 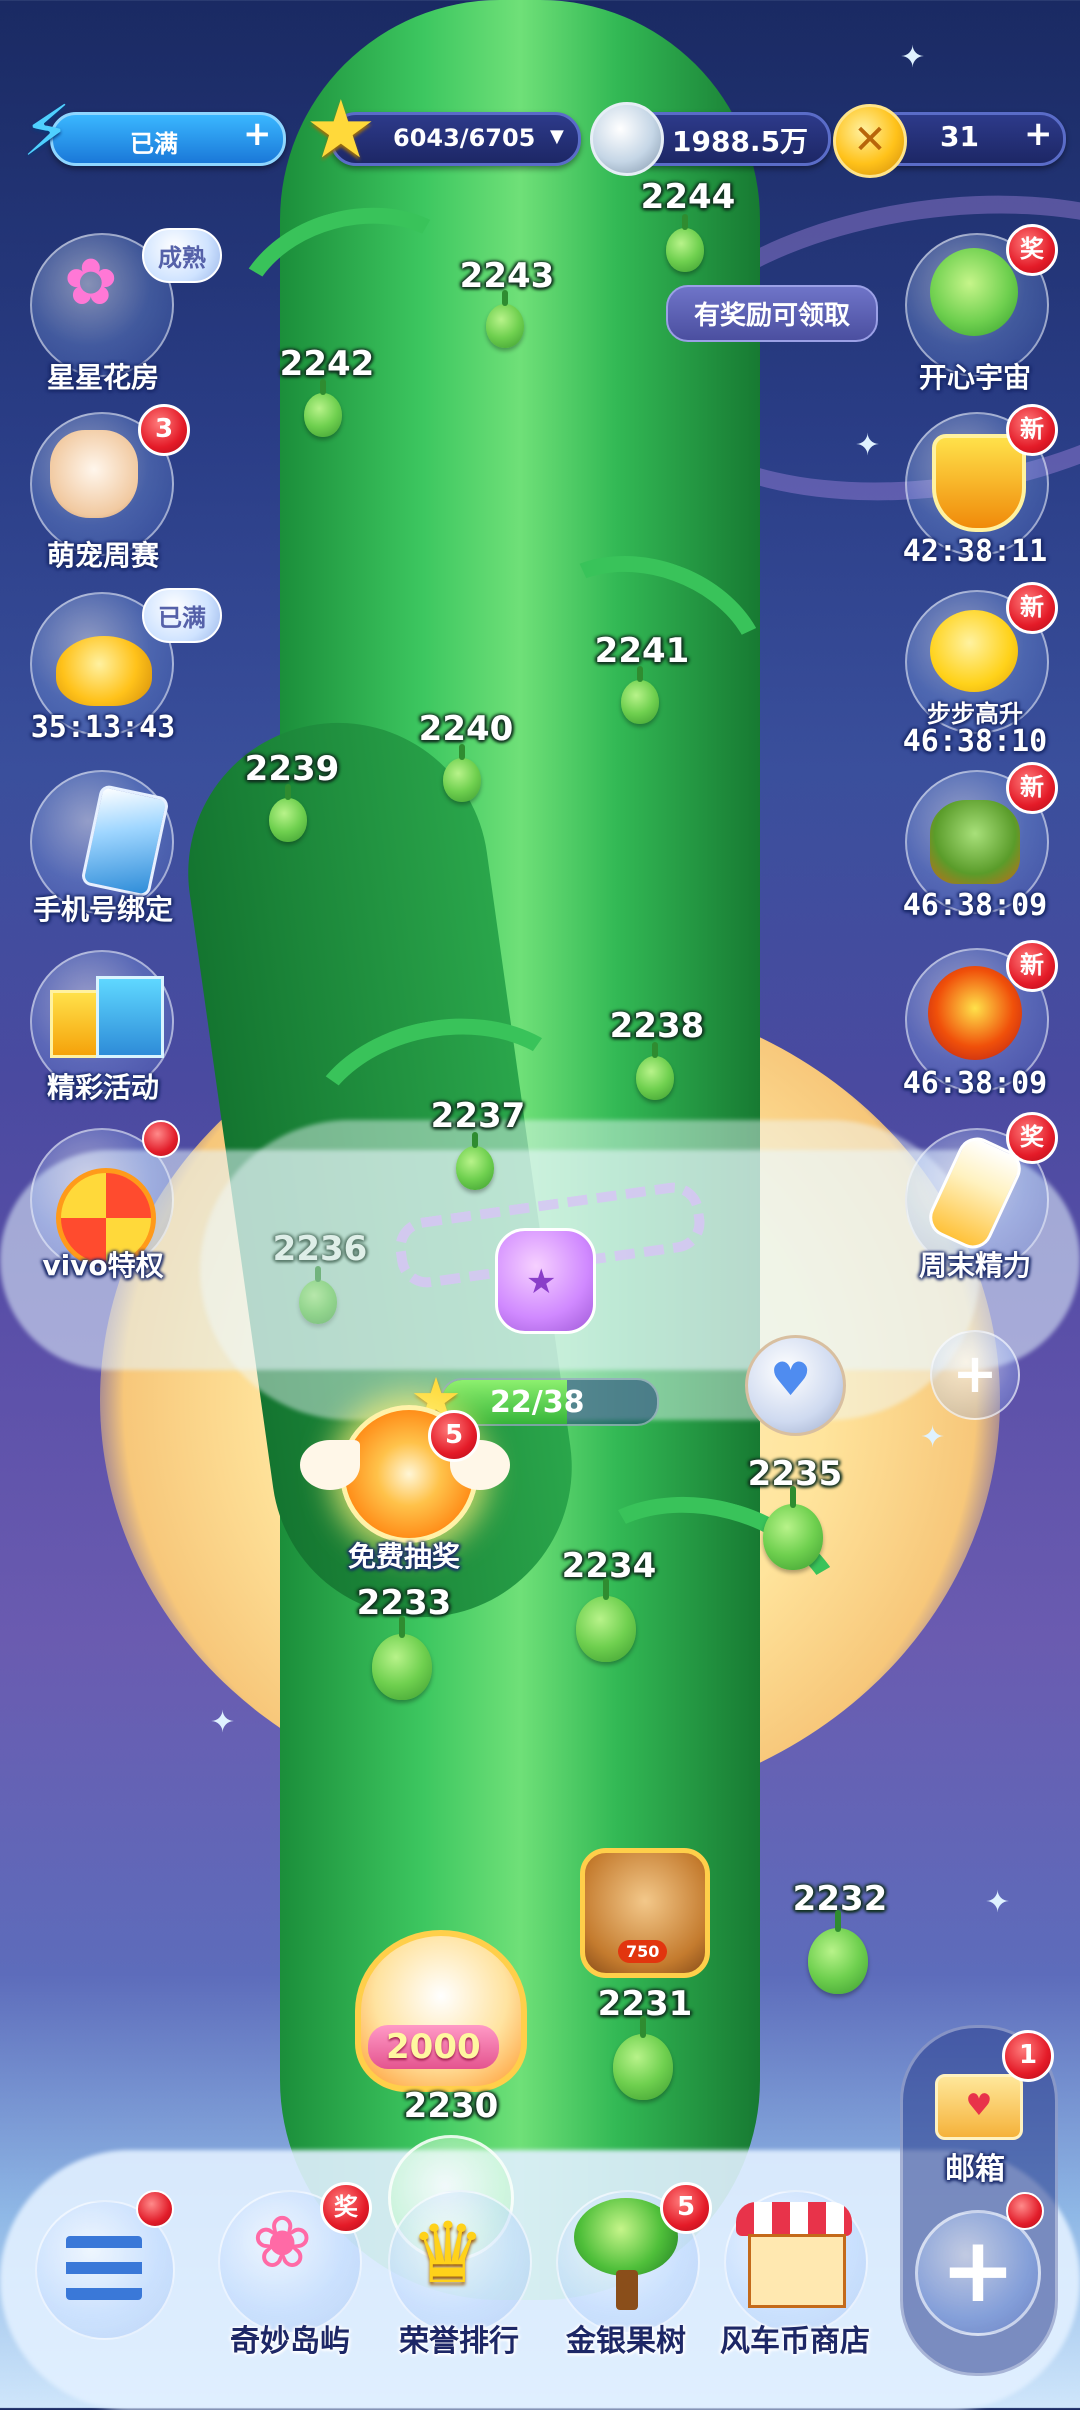 I want to click on gold-coin-icon: ✕, so click(x=870, y=141).